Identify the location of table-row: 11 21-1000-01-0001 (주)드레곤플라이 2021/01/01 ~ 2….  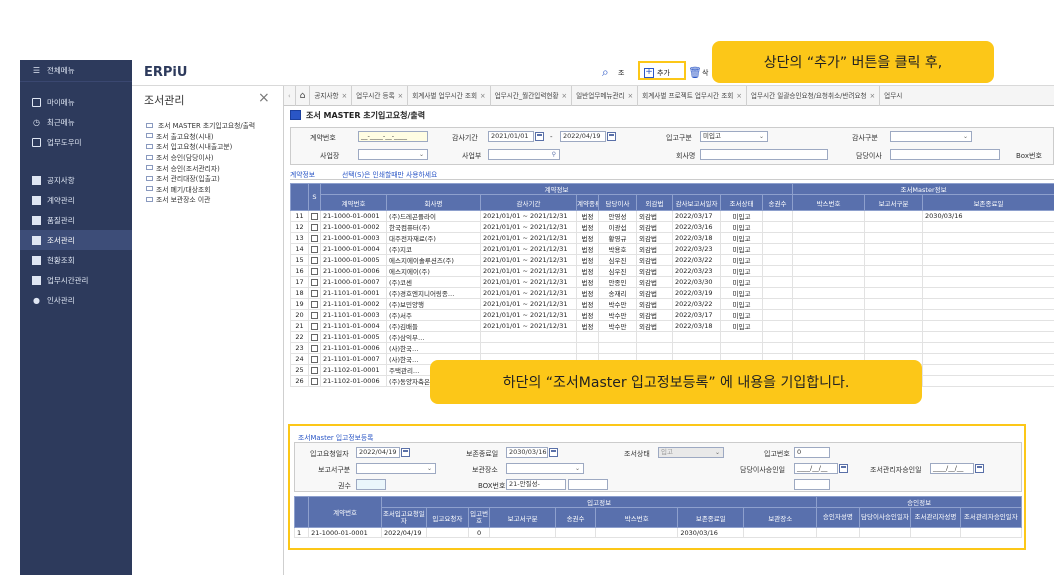
(672, 216).